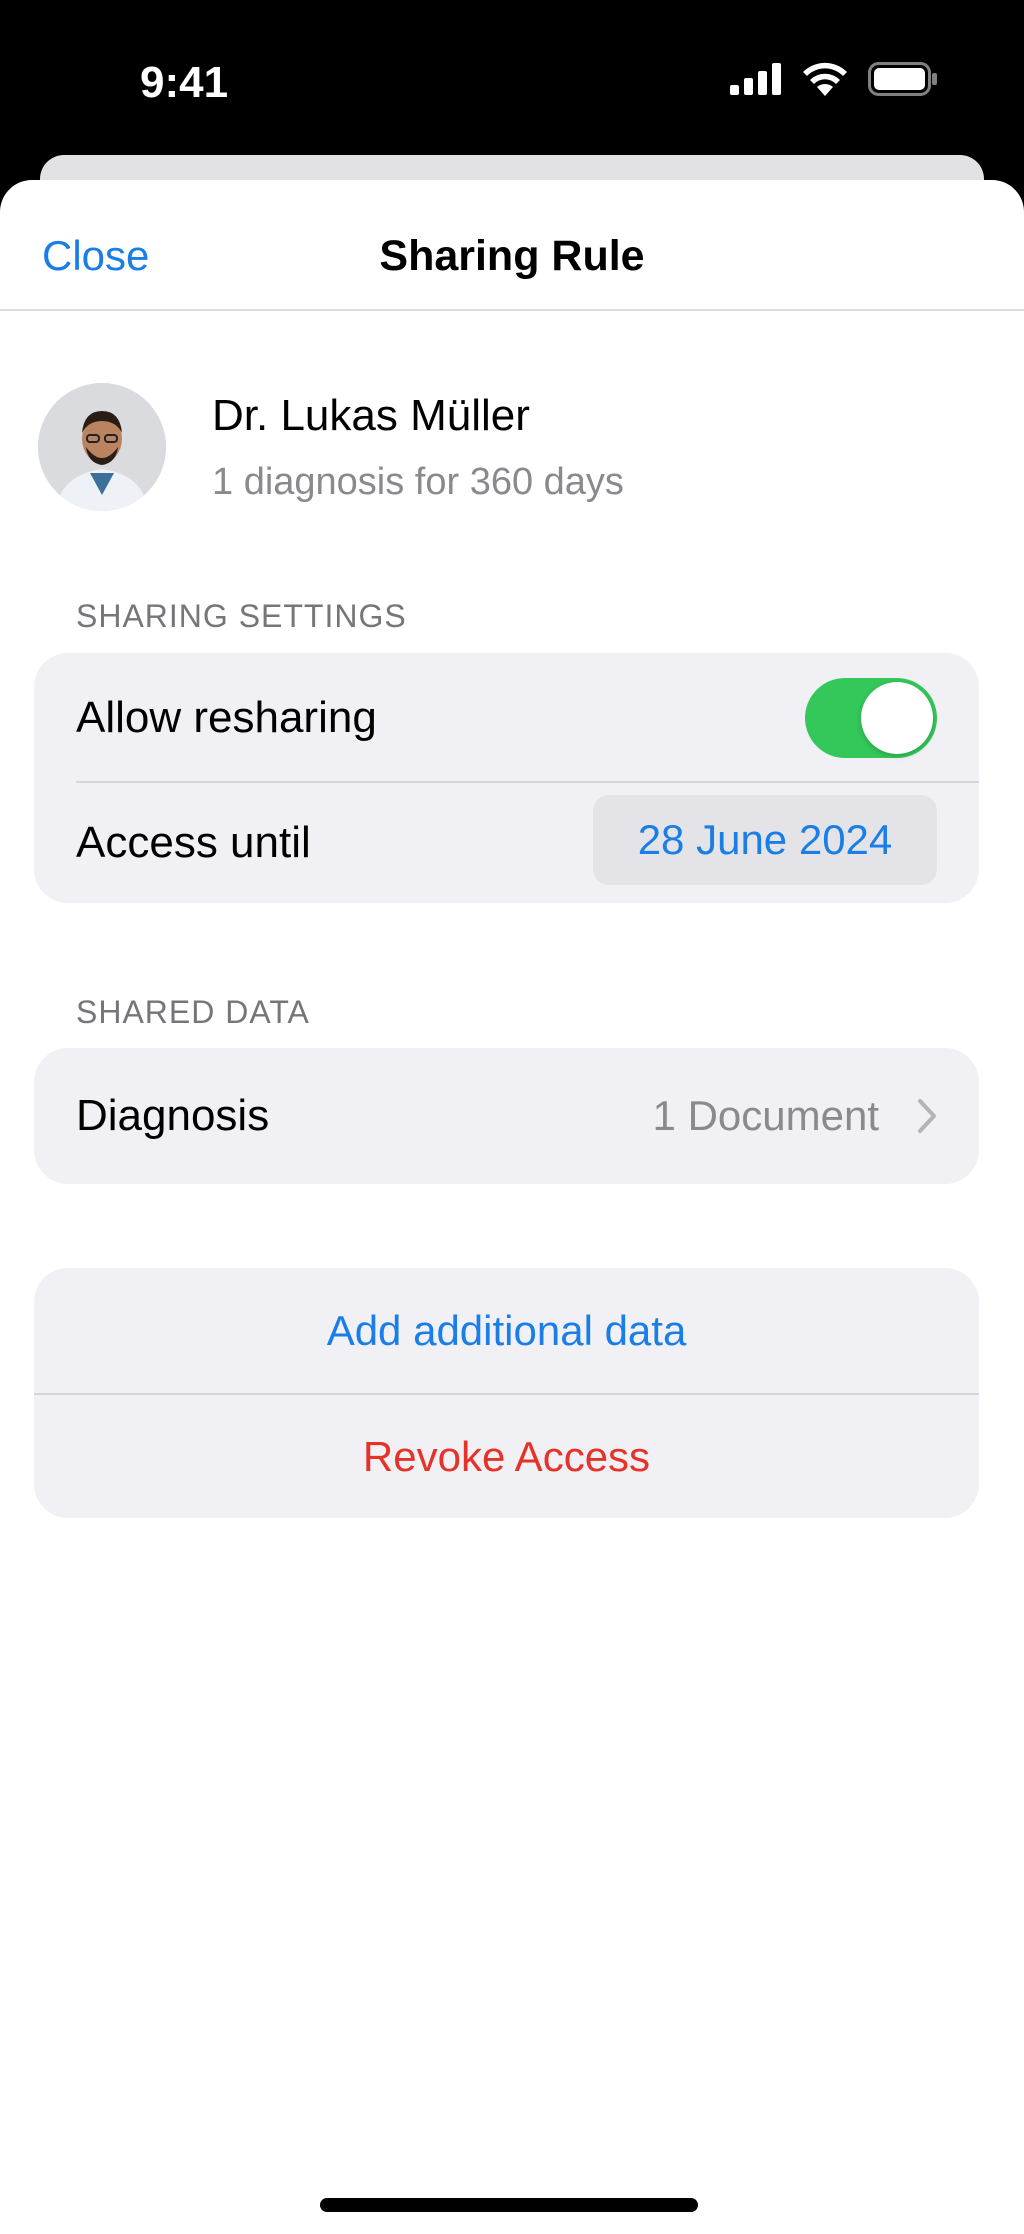  I want to click on chevron-right-icon, so click(927, 1116).